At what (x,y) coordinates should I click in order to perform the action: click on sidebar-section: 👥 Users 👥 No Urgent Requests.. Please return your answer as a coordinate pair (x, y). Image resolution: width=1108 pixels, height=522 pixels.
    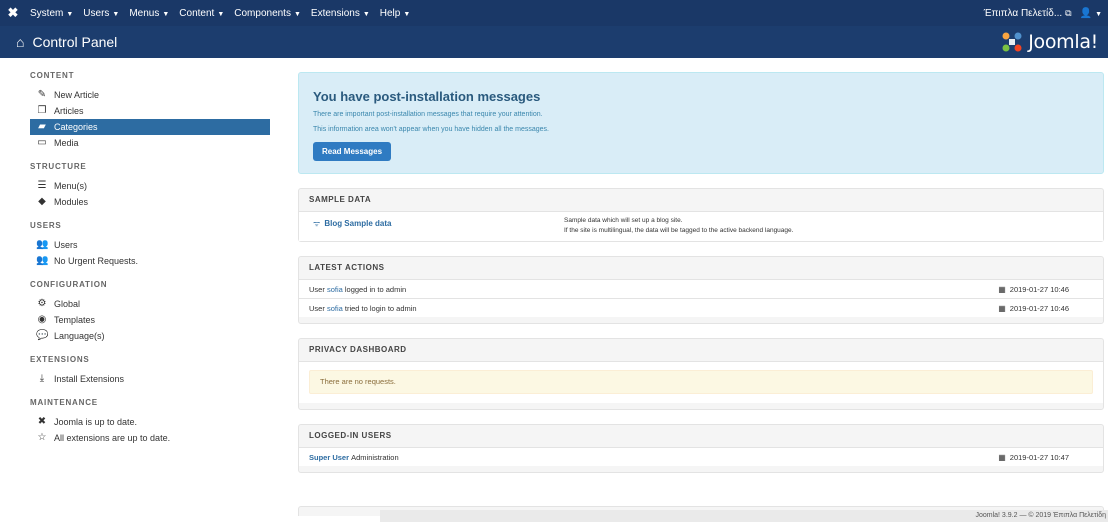
    Looking at the image, I should click on (150, 253).